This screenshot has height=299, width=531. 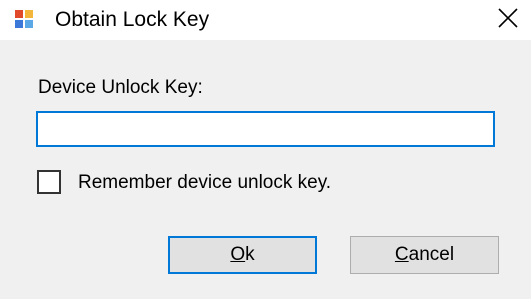 What do you see at coordinates (49, 182) in the screenshot?
I see `remember-key-checkbox` at bounding box center [49, 182].